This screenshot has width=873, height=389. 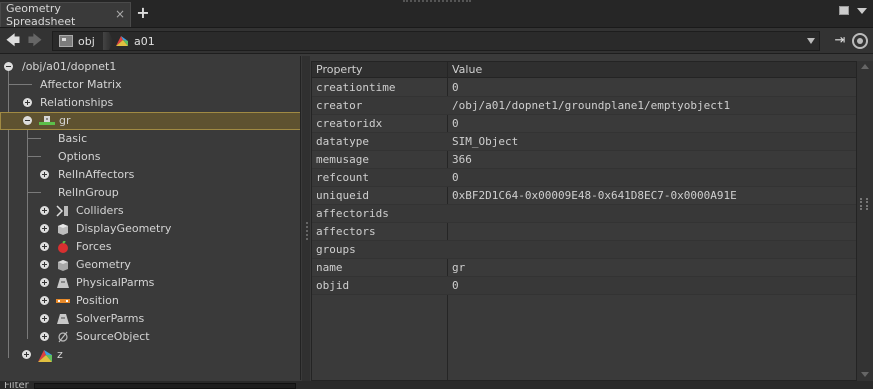 What do you see at coordinates (150, 121) in the screenshot?
I see `tree-item-gr: gr` at bounding box center [150, 121].